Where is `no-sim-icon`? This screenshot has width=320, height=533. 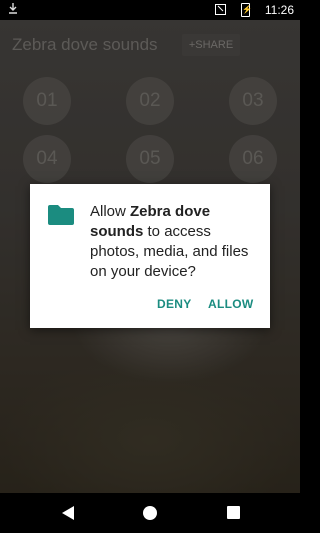 no-sim-icon is located at coordinates (220, 9).